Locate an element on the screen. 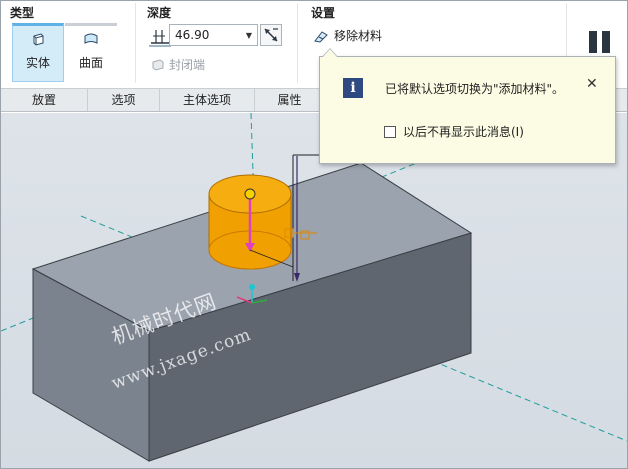  dont-show-again-checkbox is located at coordinates (390, 131).